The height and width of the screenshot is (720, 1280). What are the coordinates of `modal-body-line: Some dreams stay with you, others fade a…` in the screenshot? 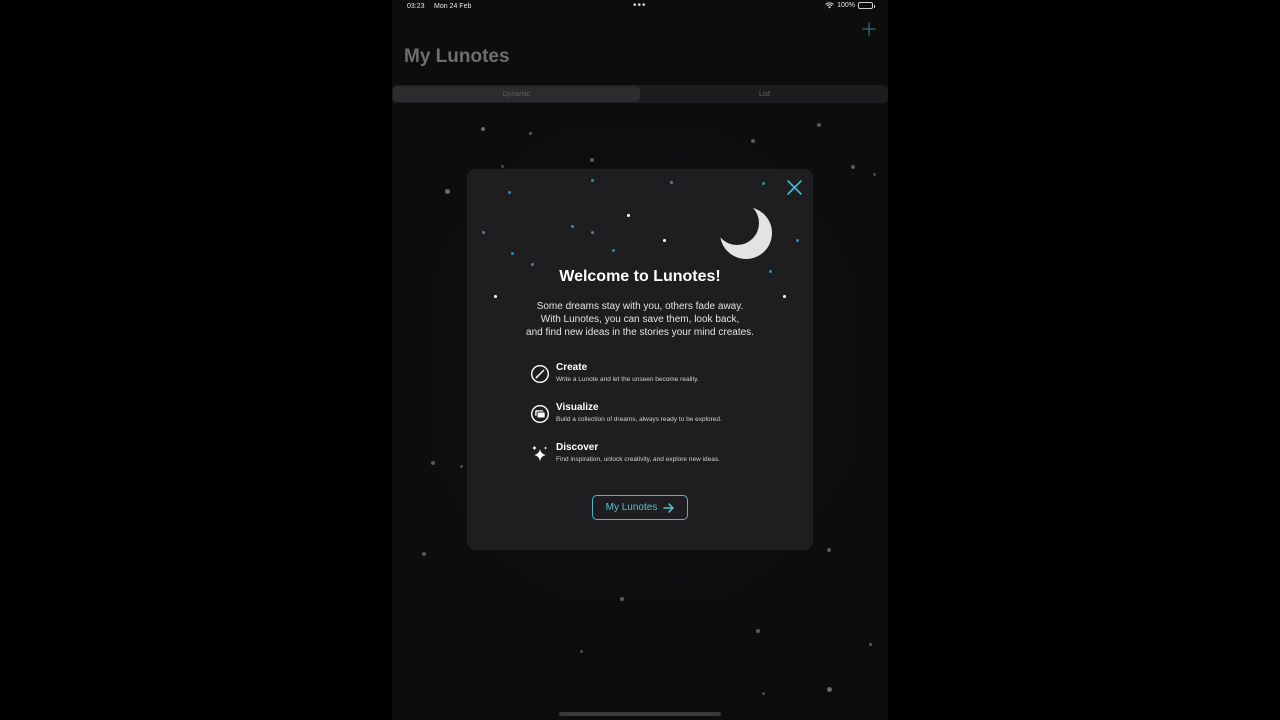 It's located at (640, 306).